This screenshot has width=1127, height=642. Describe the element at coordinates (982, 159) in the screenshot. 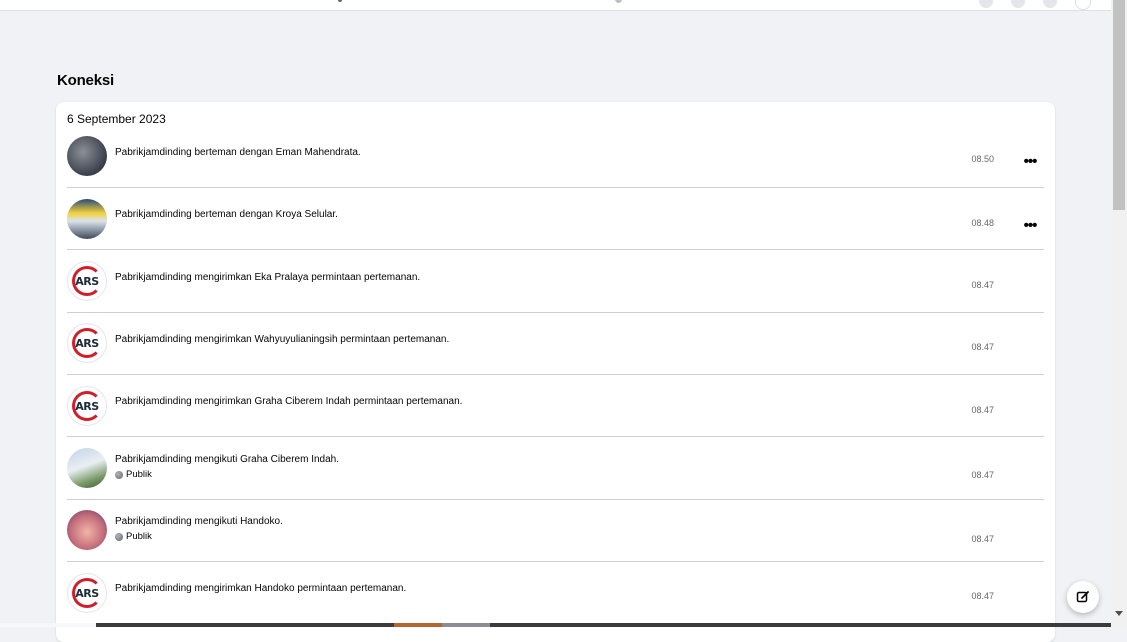

I see `activity-time: 08.50` at that location.